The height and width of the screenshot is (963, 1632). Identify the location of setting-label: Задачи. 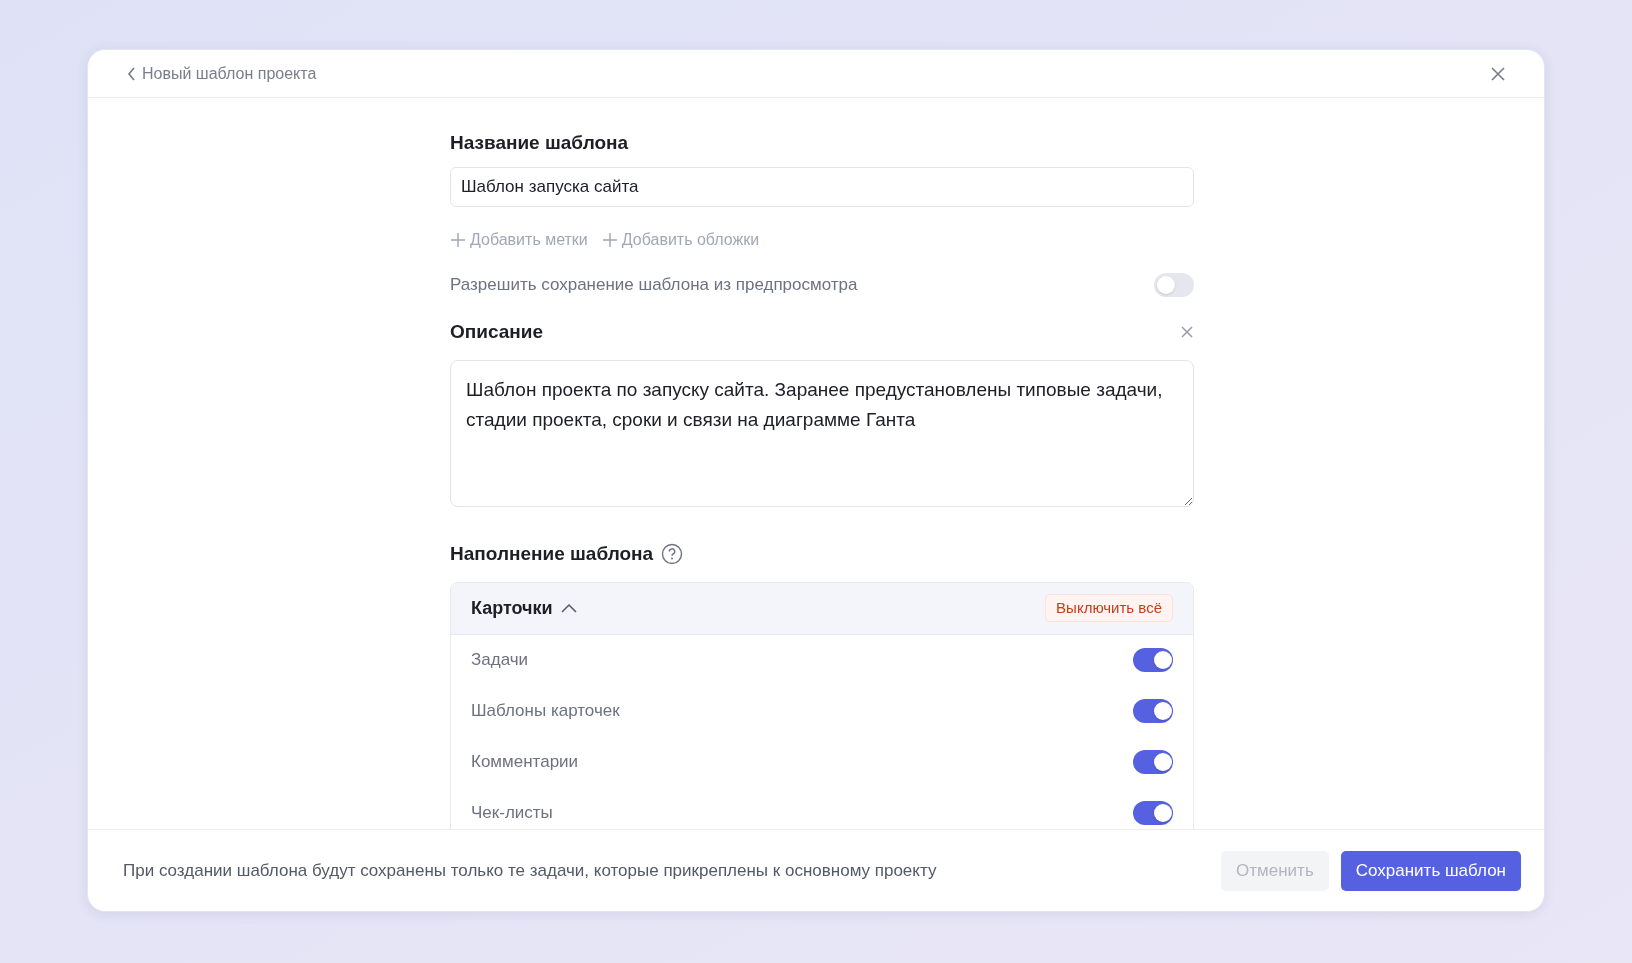
(500, 660).